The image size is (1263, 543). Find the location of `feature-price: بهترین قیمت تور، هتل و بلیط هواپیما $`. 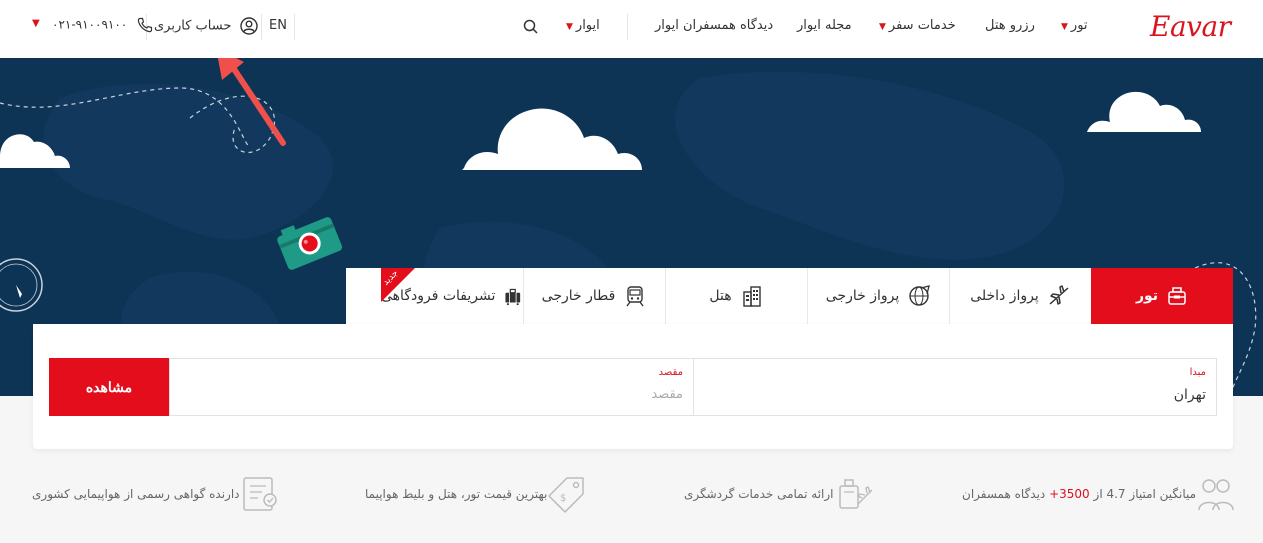

feature-price: بهترین قیمت تور، هتل و بلیط هواپیما $ is located at coordinates (483, 494).